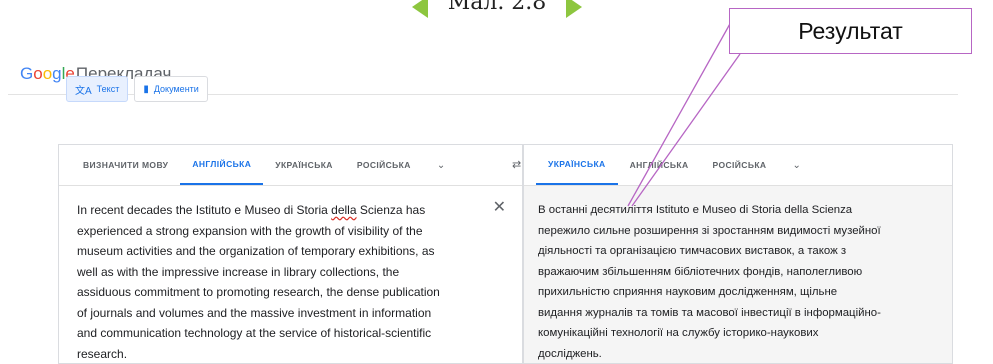 This screenshot has height=364, width=993. Describe the element at coordinates (57, 73) in the screenshot. I see `logo-letter: g` at that location.